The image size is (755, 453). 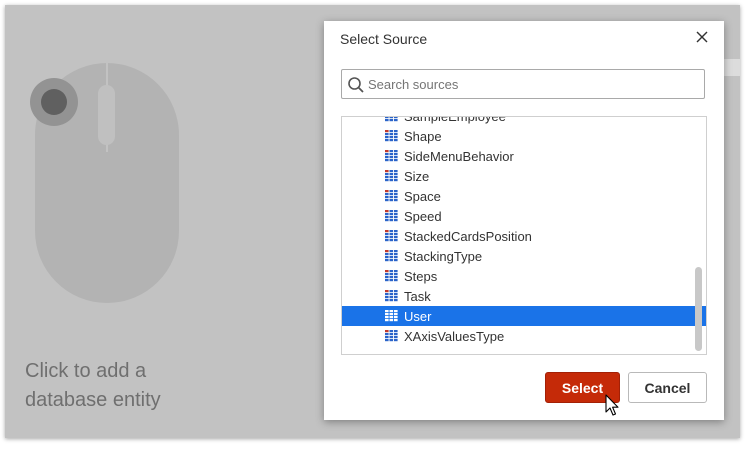 I want to click on list-item-label: User, so click(x=418, y=316).